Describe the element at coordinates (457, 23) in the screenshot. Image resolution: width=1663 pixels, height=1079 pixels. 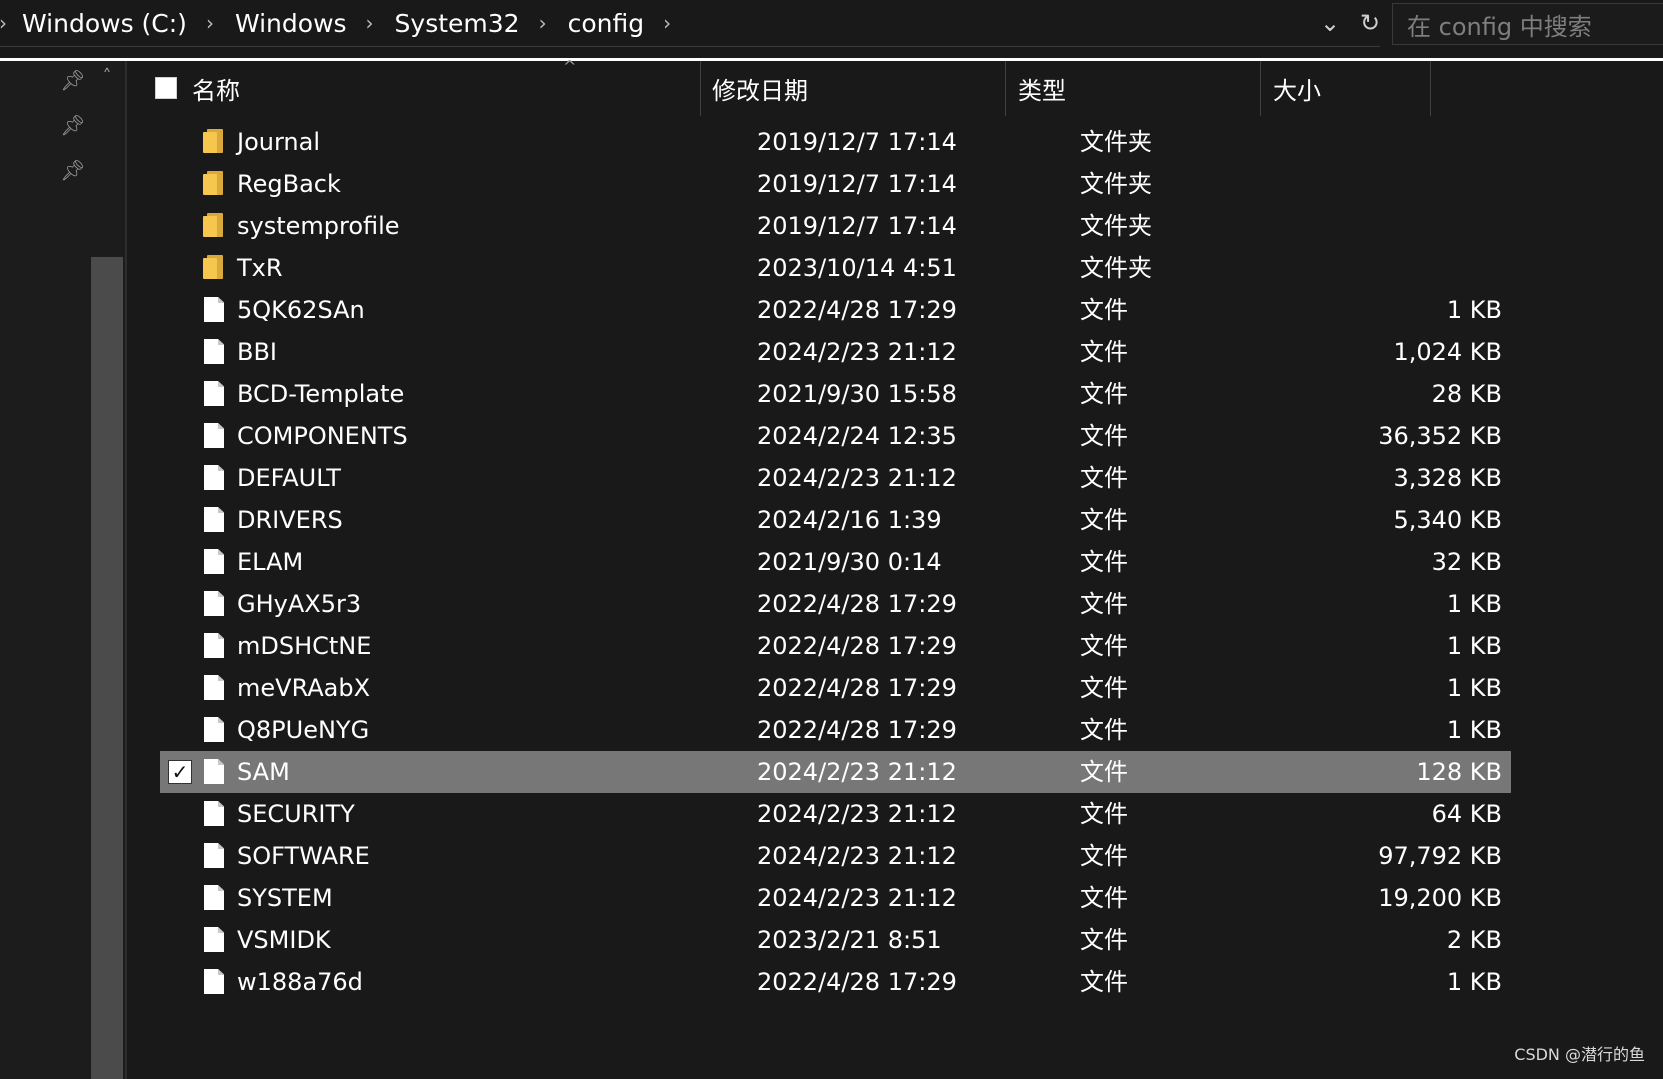
I see `breadcrumb-item-system32: System32` at that location.